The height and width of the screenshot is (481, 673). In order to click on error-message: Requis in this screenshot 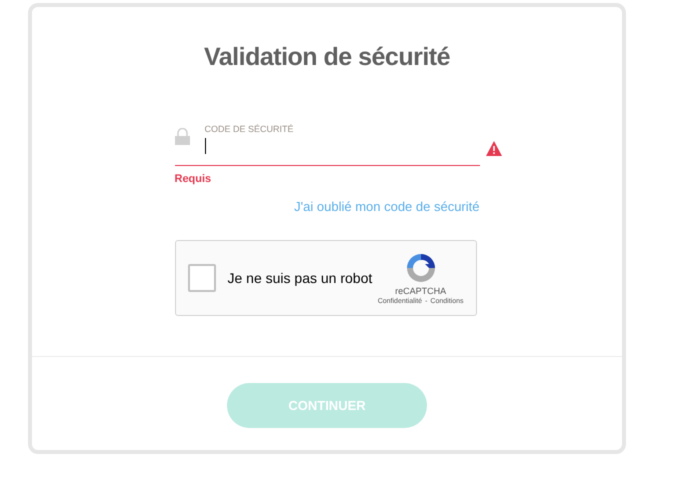, I will do `click(193, 179)`.